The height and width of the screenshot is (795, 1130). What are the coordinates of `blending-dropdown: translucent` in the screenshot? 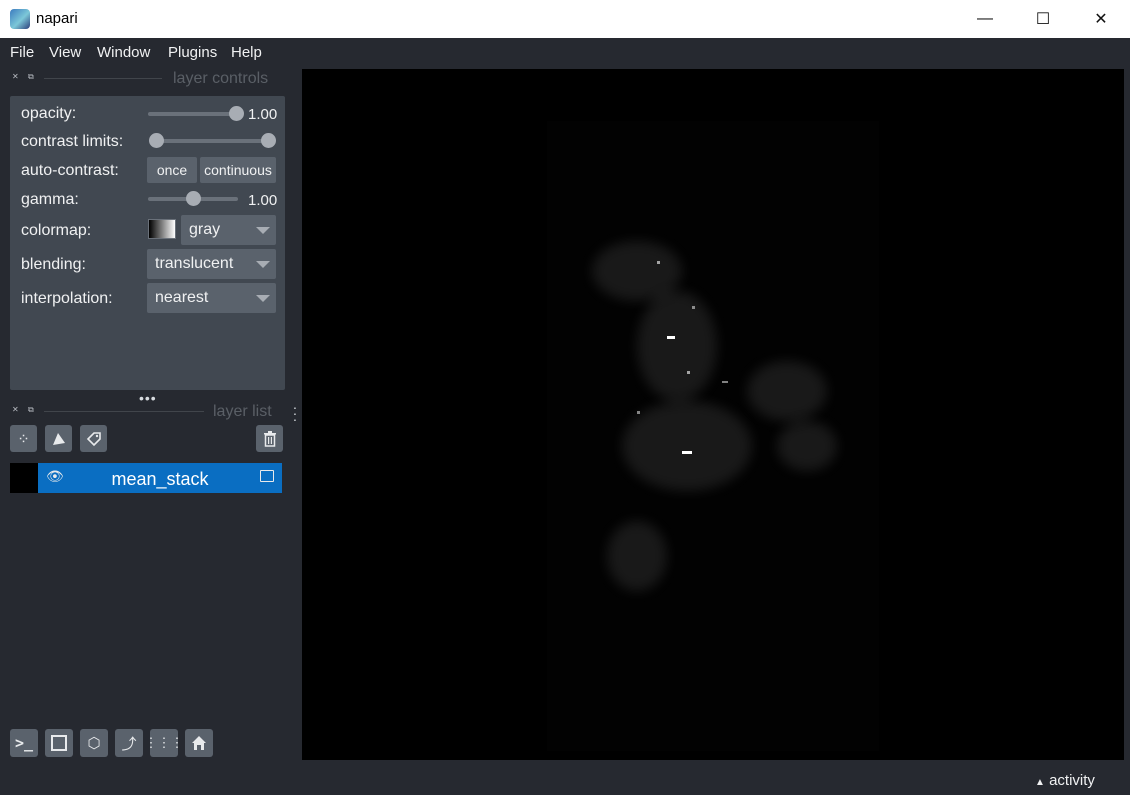 It's located at (211, 264).